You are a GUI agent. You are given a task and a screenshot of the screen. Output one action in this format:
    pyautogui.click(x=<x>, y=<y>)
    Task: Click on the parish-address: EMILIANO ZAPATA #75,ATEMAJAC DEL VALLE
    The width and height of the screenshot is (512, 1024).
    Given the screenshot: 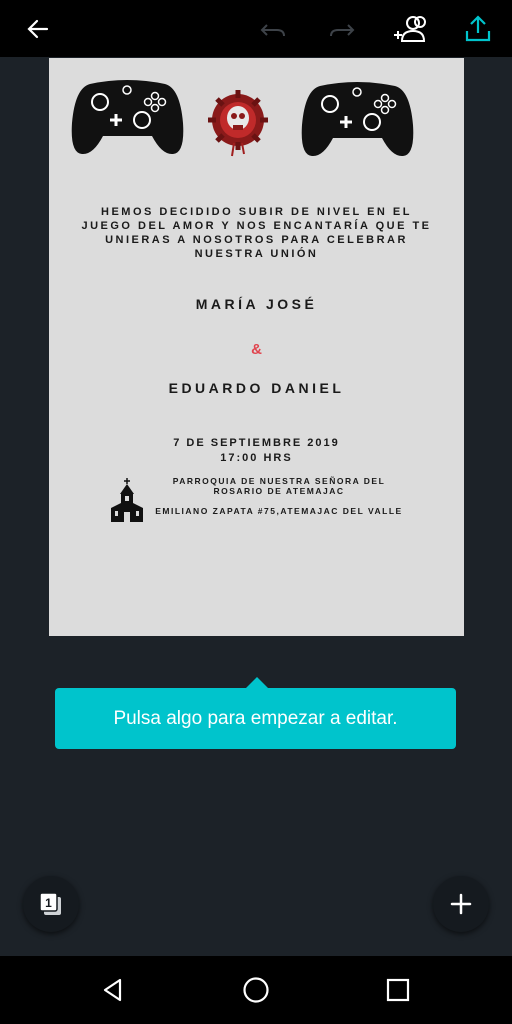 What is the action you would take?
    pyautogui.click(x=279, y=511)
    